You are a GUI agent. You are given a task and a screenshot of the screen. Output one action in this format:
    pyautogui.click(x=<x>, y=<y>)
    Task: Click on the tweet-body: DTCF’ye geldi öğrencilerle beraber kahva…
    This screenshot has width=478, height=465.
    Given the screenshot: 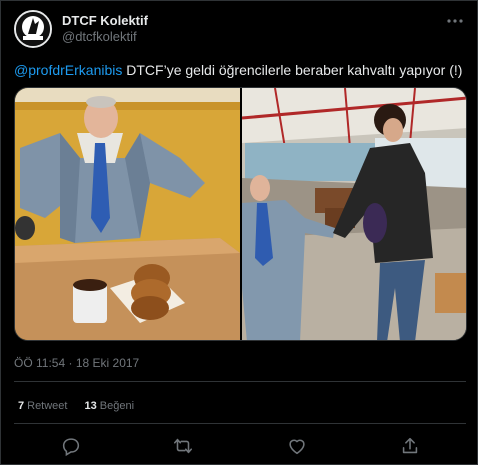 What is the action you would take?
    pyautogui.click(x=292, y=70)
    